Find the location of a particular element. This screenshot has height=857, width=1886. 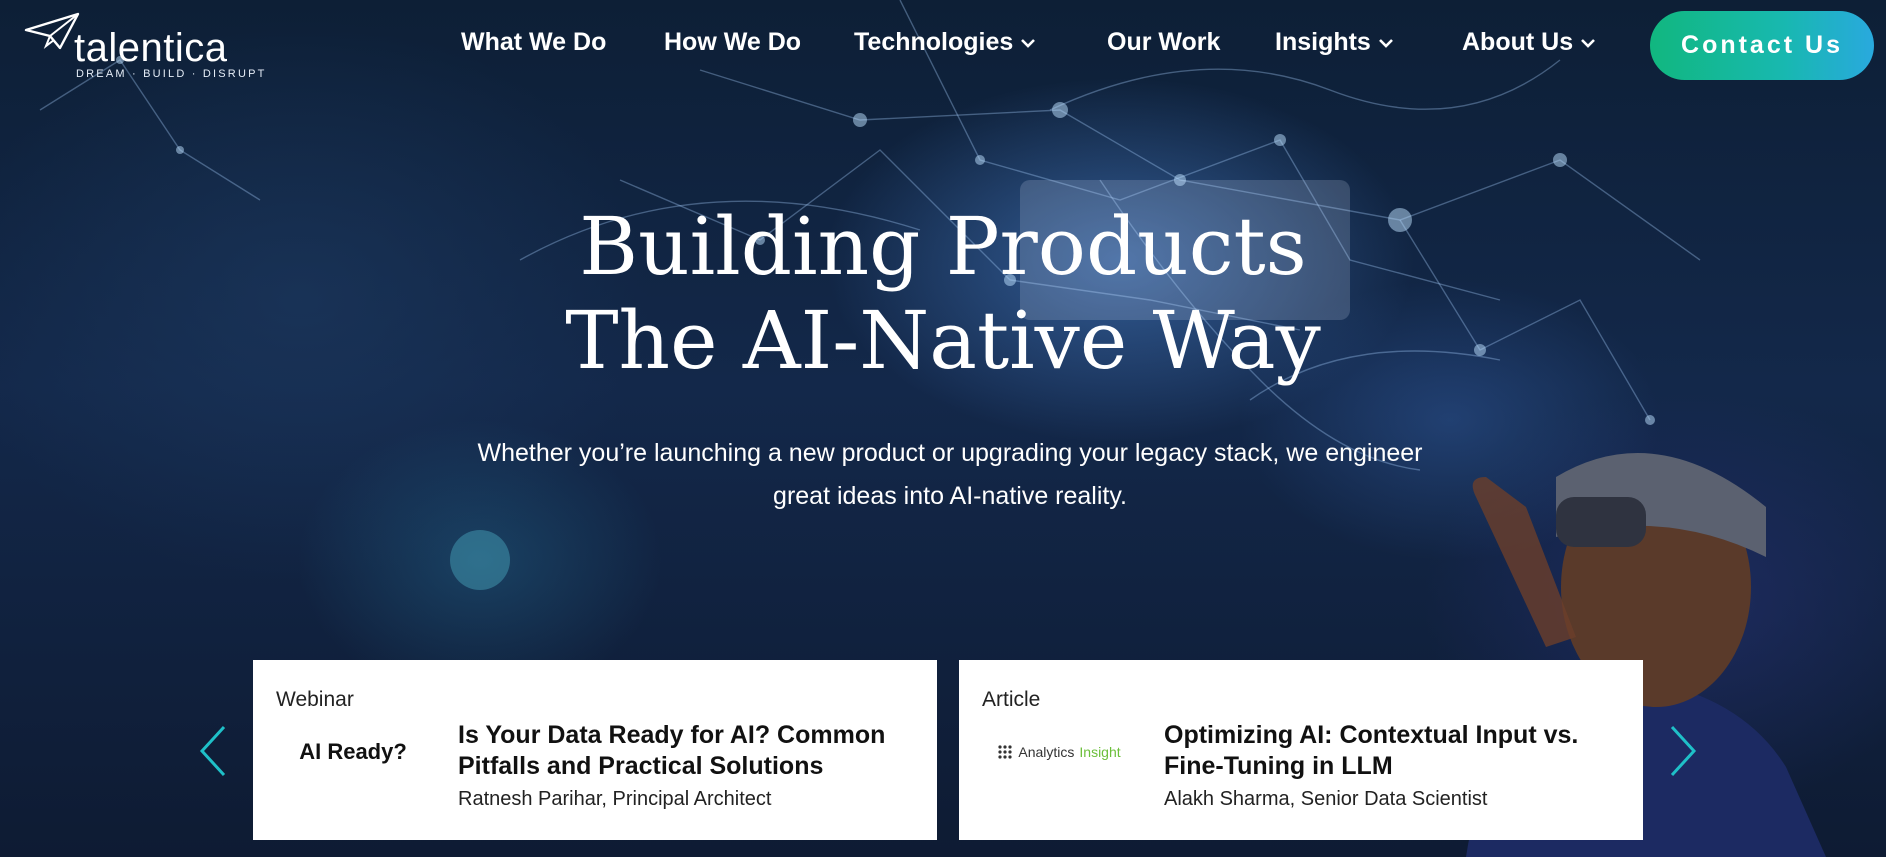

paper-plane-icon is located at coordinates (52, 31).